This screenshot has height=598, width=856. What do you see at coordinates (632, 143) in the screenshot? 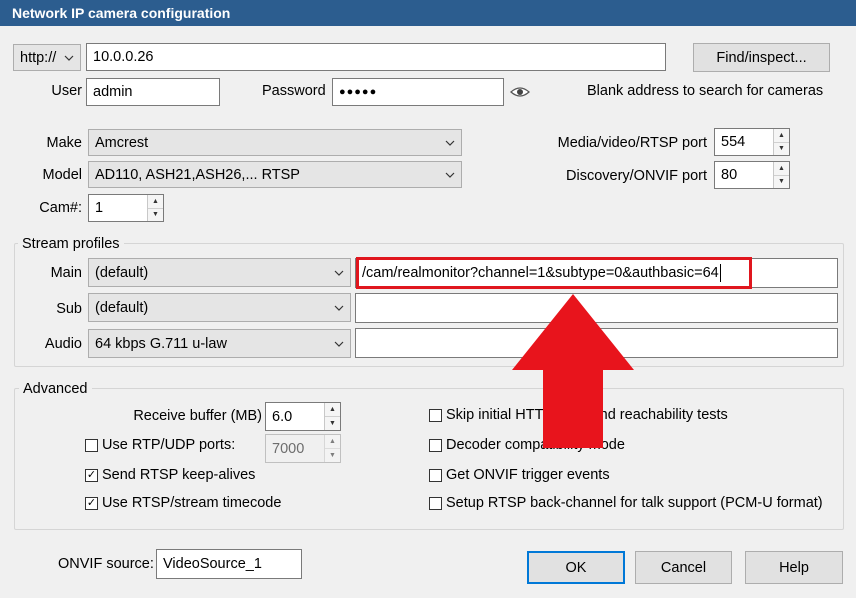
I see `media-port-label: Media/video/RTSP port` at bounding box center [632, 143].